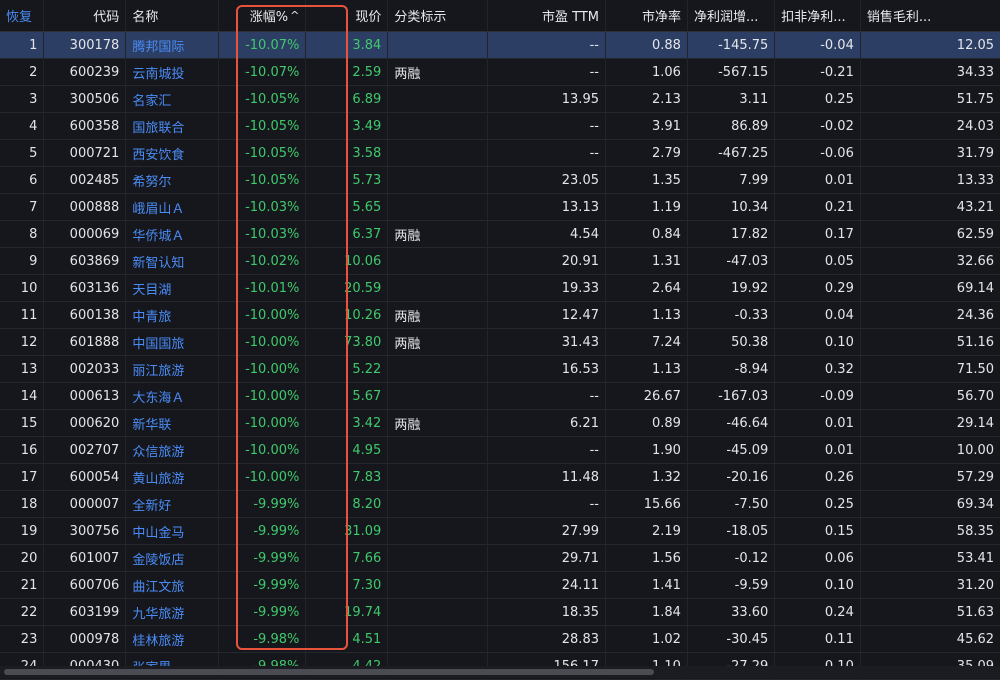 The width and height of the screenshot is (1000, 680). I want to click on pe-ttm: 19.33, so click(547, 288).